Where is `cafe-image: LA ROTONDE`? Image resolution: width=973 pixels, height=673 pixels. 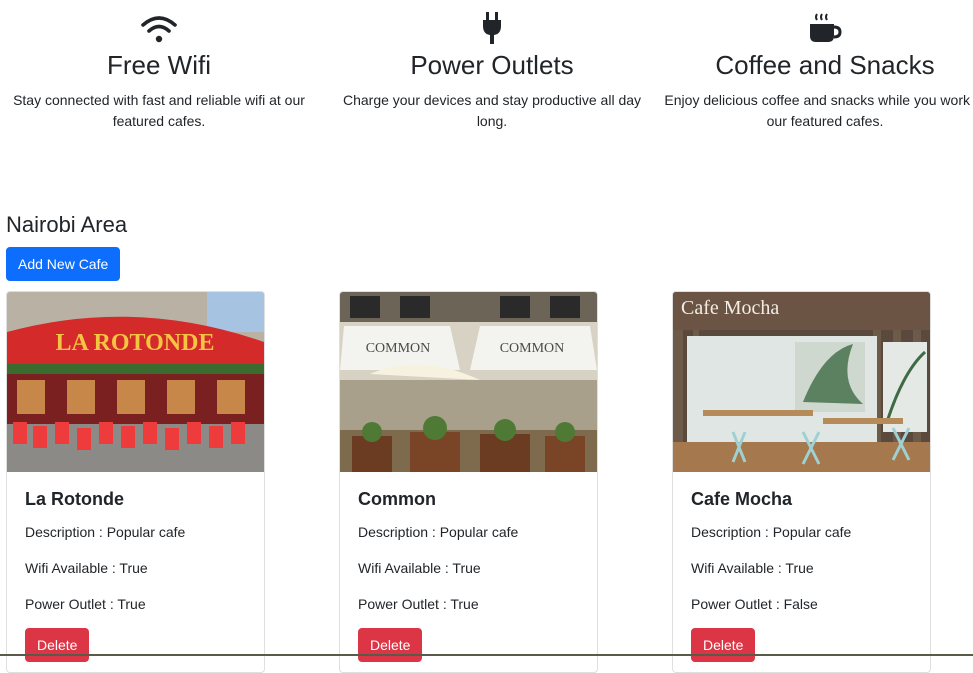
cafe-image: LA ROTONDE is located at coordinates (135, 382).